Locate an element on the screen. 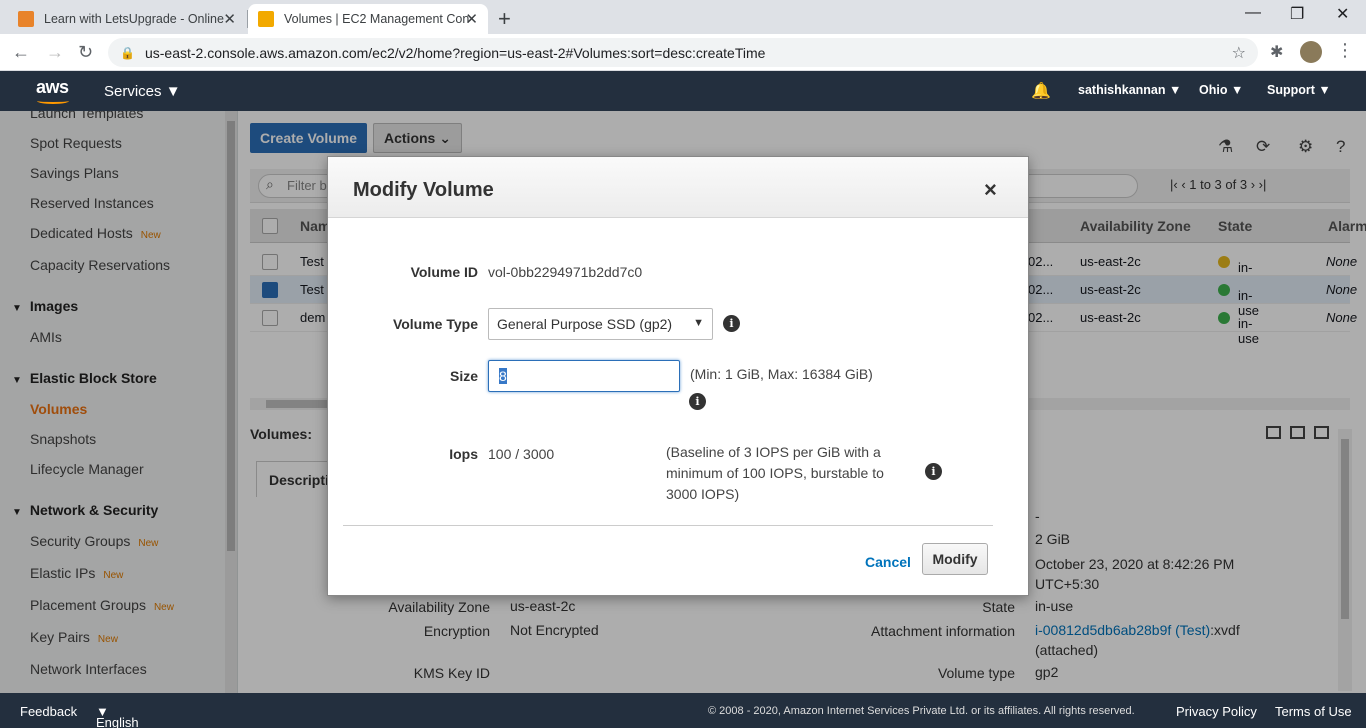 Image resolution: width=1366 pixels, height=728 pixels. dialog-header: Modify Volume × is located at coordinates (678, 187).